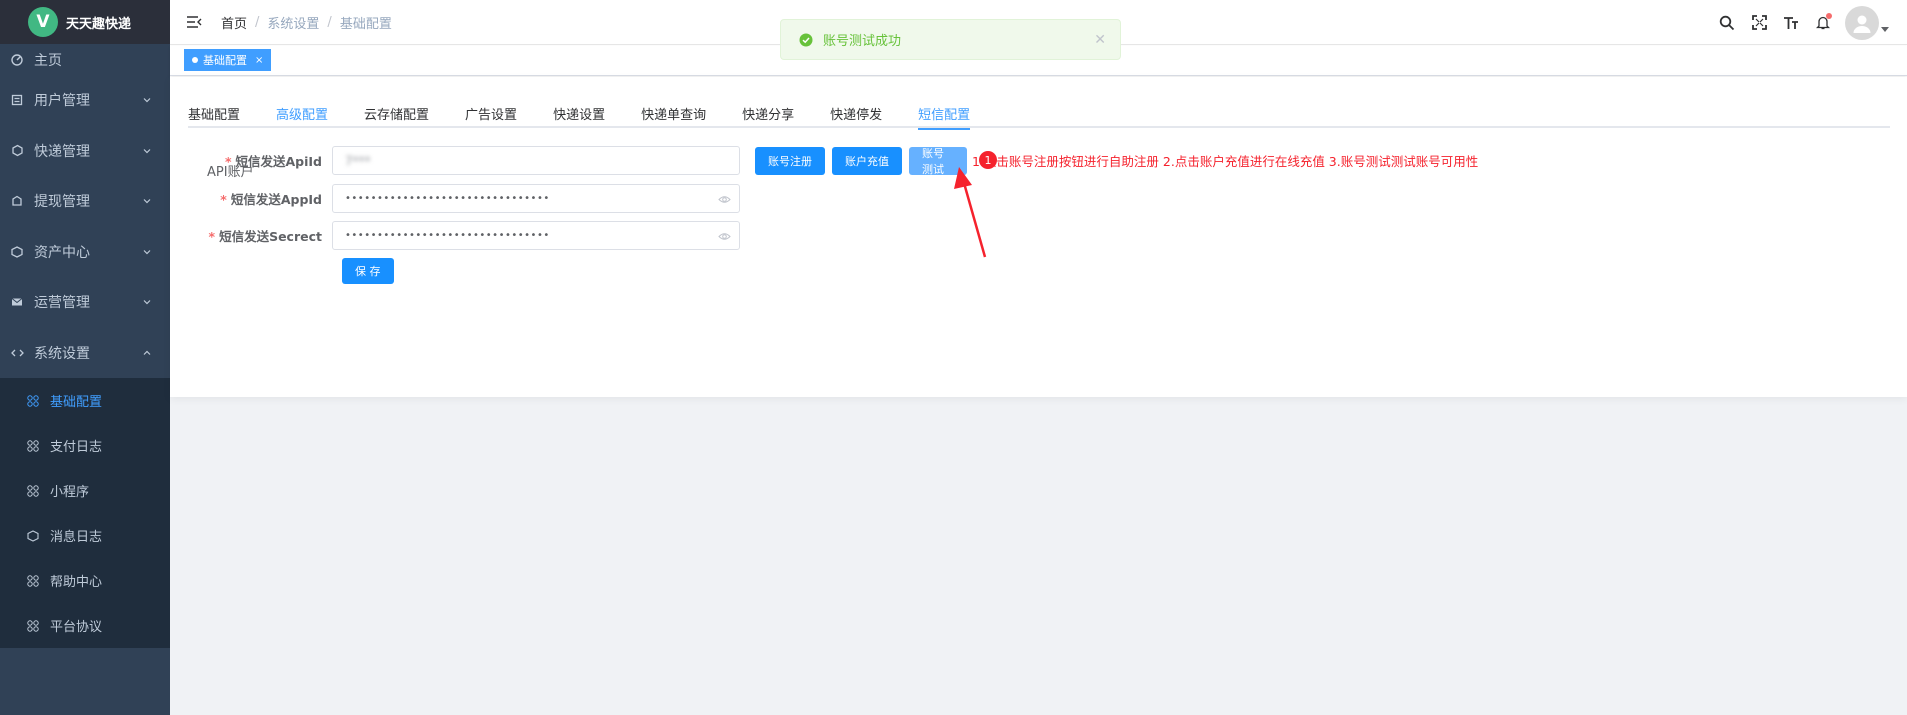 This screenshot has height=715, width=1907. What do you see at coordinates (76, 447) in the screenshot?
I see `sidebar-subitem-label: 支付日志` at bounding box center [76, 447].